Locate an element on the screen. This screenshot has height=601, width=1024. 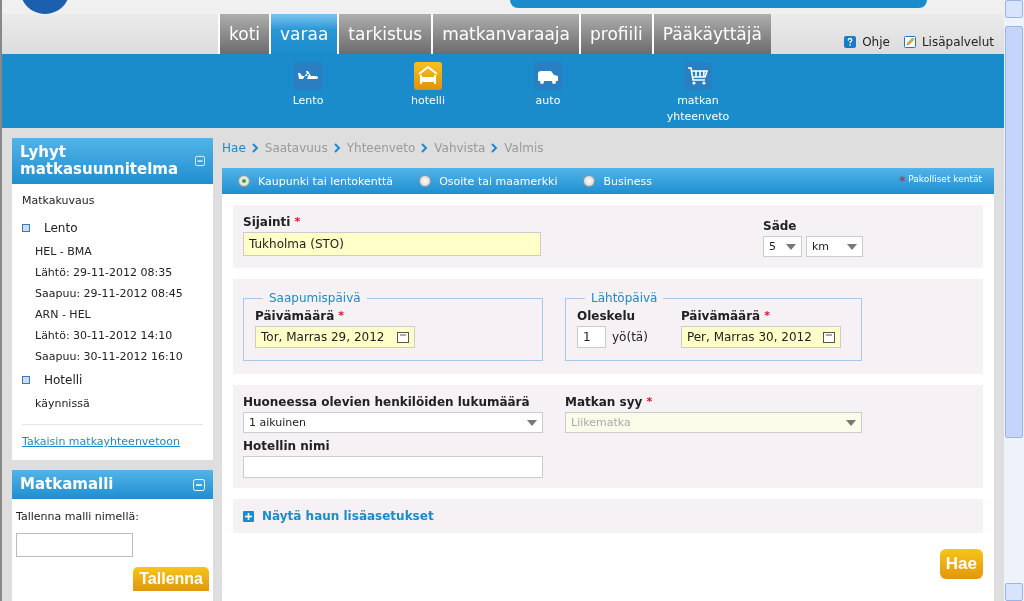
breadcrumb-step: Yhteenveto is located at coordinates (381, 148).